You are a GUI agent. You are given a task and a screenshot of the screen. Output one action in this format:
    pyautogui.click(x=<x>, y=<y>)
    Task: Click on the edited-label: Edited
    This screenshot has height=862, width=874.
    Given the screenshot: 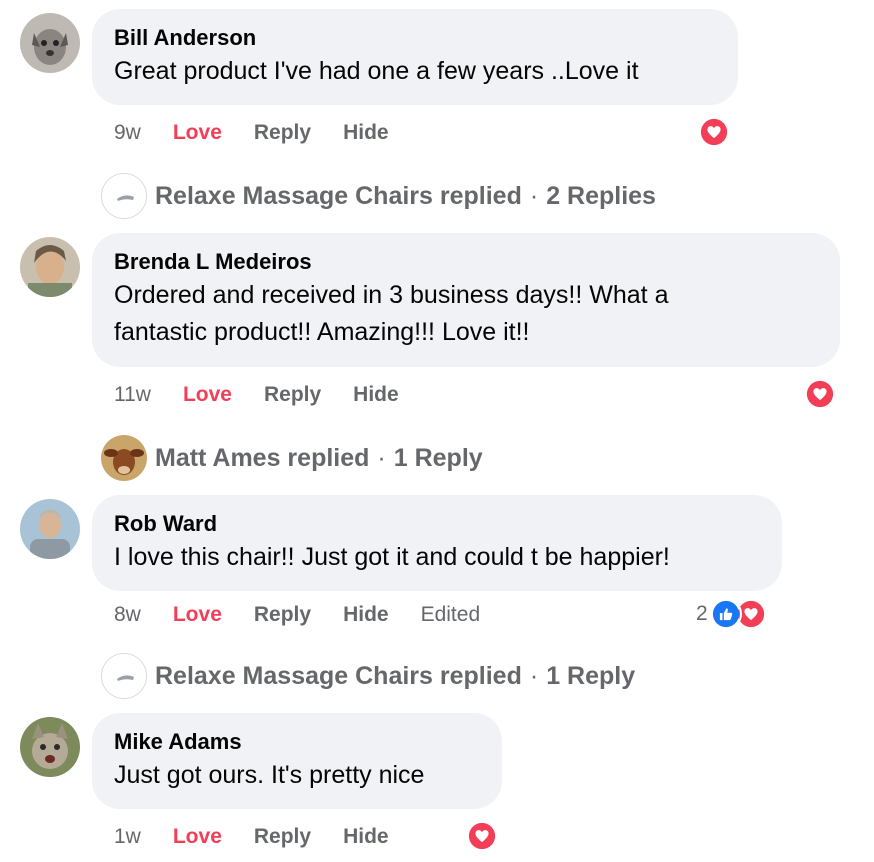 What is the action you would take?
    pyautogui.click(x=450, y=614)
    